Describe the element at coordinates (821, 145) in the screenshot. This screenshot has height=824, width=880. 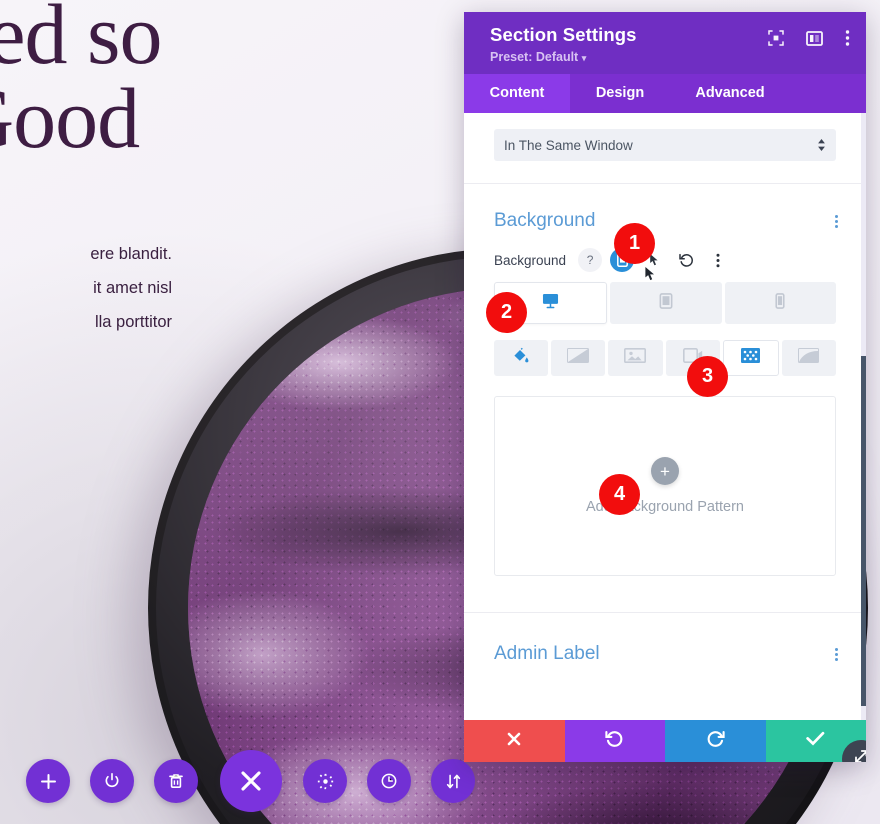
I see `chevron-updown-icon` at that location.